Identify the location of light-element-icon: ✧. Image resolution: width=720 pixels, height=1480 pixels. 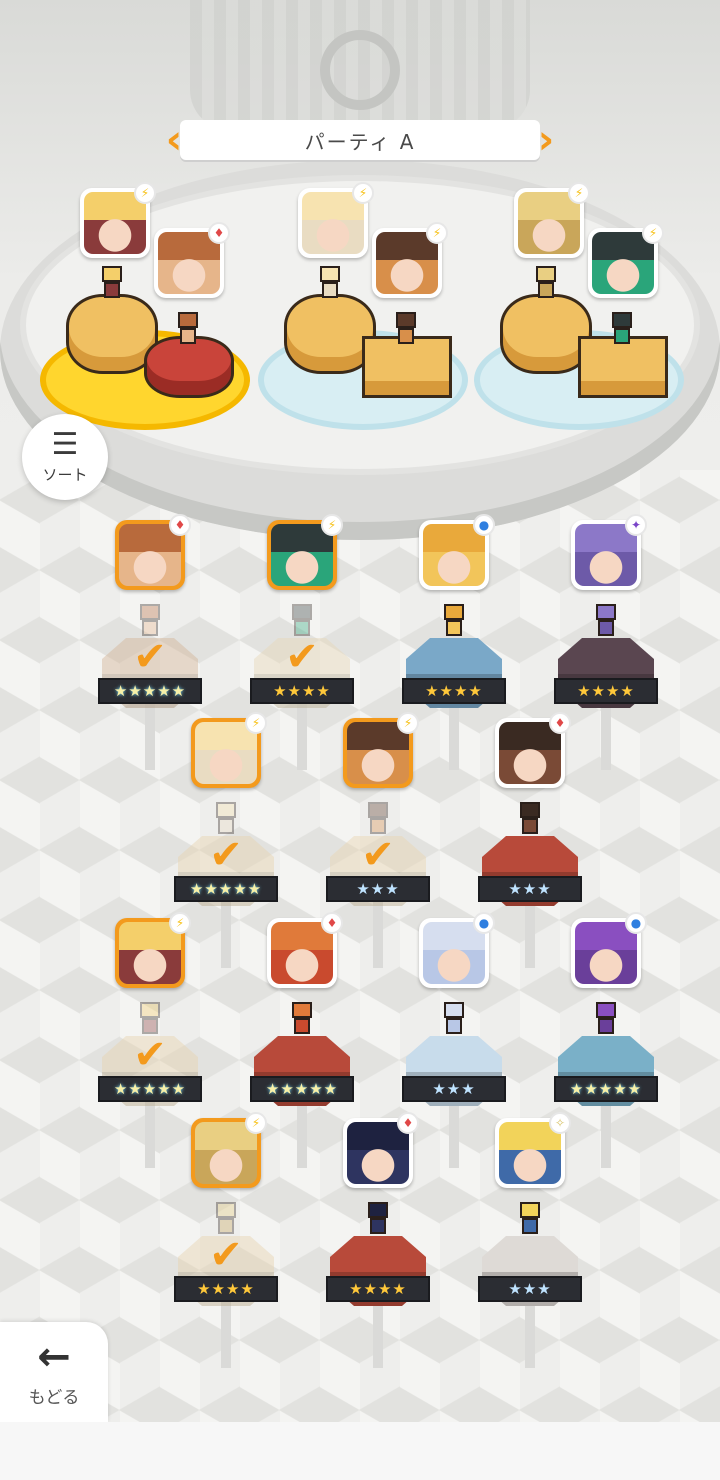
(560, 1123).